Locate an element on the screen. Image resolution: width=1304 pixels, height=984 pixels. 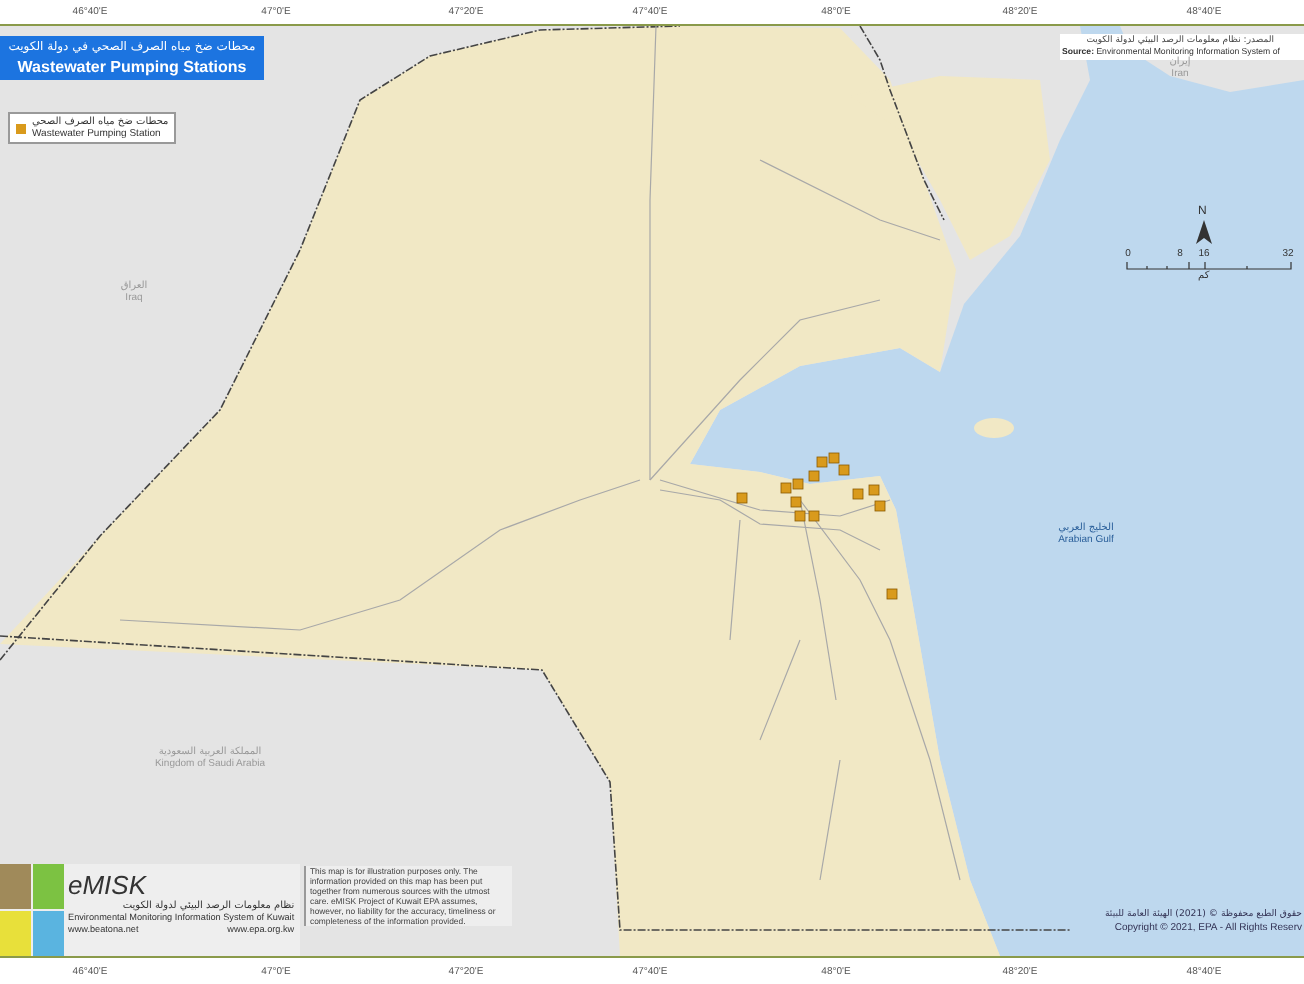
north-arrow-icon is located at coordinates (1204, 232).